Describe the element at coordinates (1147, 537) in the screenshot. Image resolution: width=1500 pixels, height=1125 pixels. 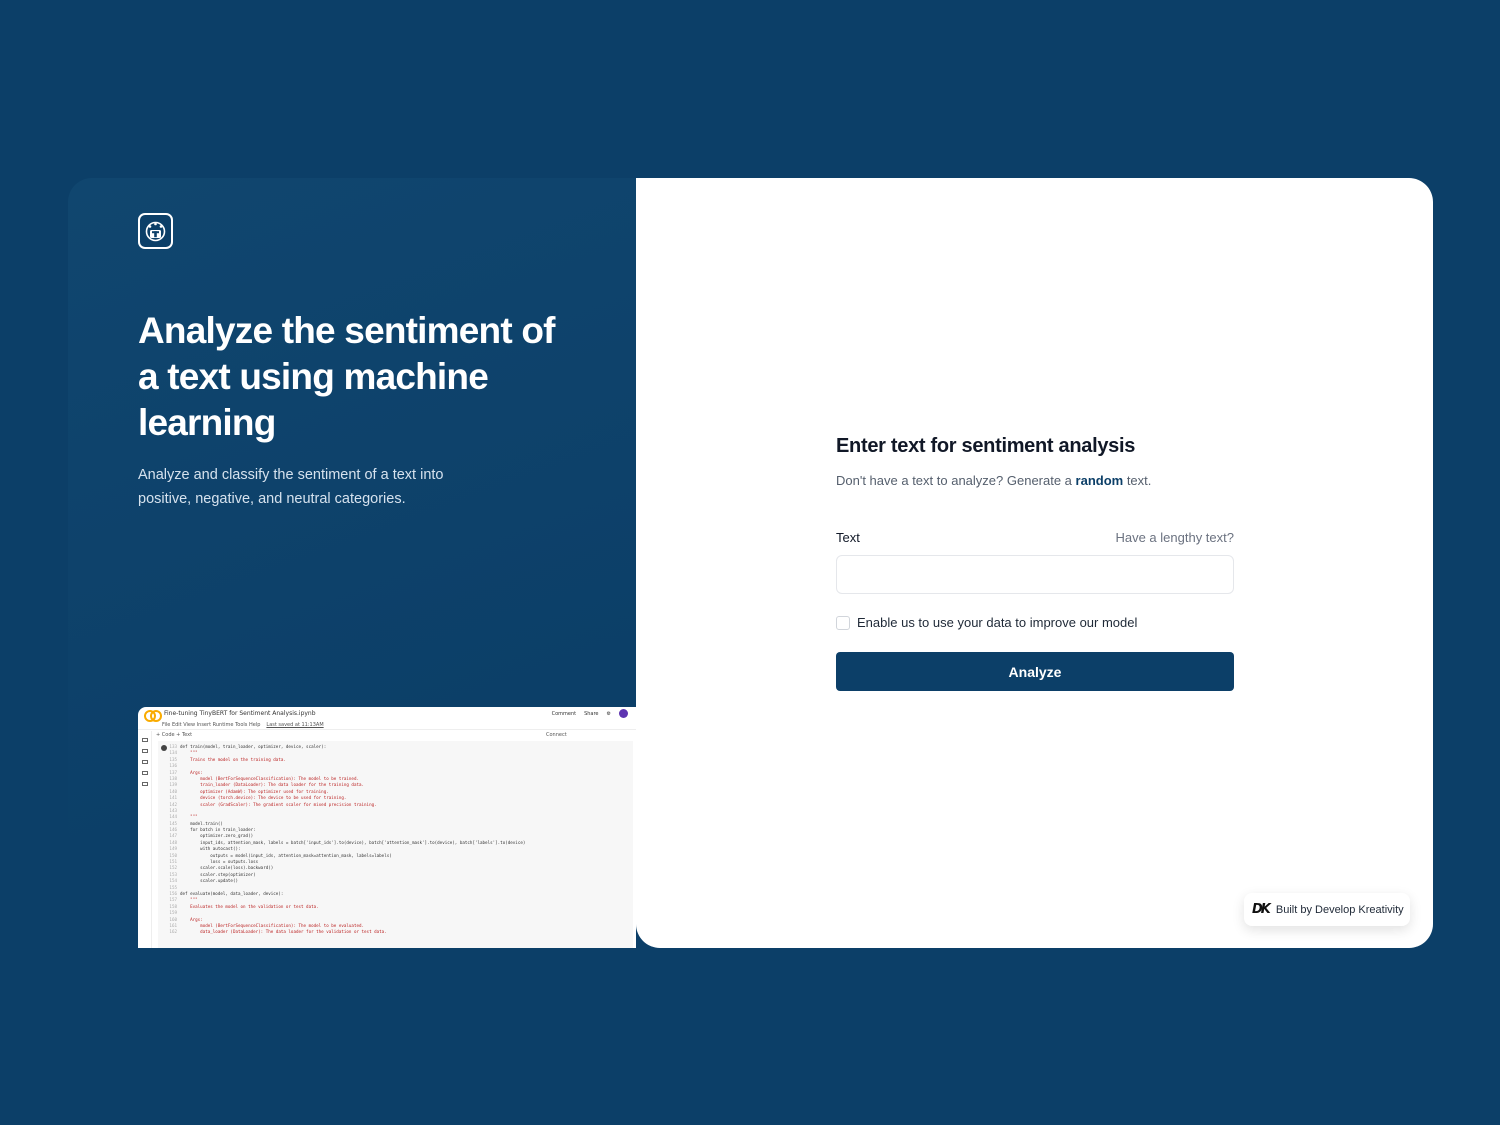
I see `lengthy-text-link: Have a lengthy text?` at that location.